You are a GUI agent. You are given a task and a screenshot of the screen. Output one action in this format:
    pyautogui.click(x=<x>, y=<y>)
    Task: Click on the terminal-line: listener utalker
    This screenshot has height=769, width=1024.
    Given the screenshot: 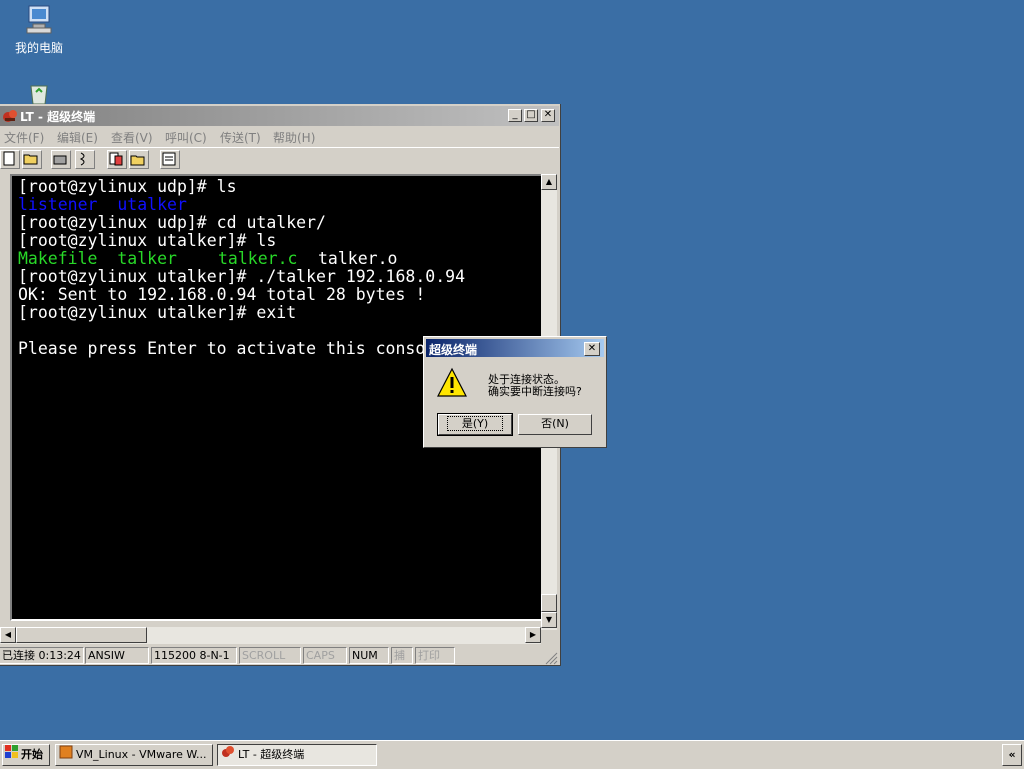 What is the action you would take?
    pyautogui.click(x=102, y=204)
    